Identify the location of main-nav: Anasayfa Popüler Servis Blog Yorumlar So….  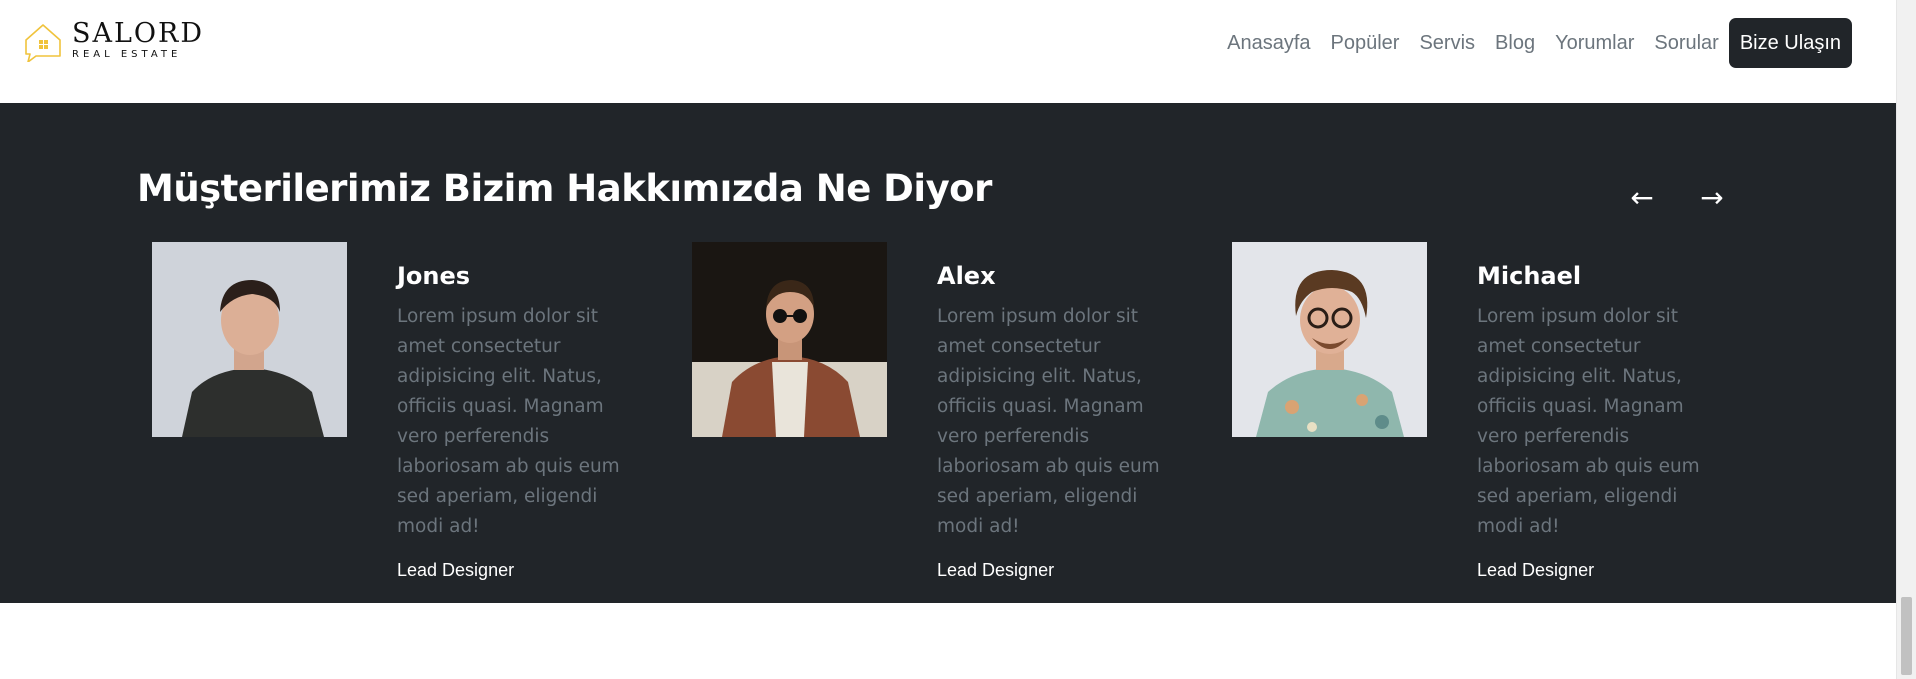
(1539, 43).